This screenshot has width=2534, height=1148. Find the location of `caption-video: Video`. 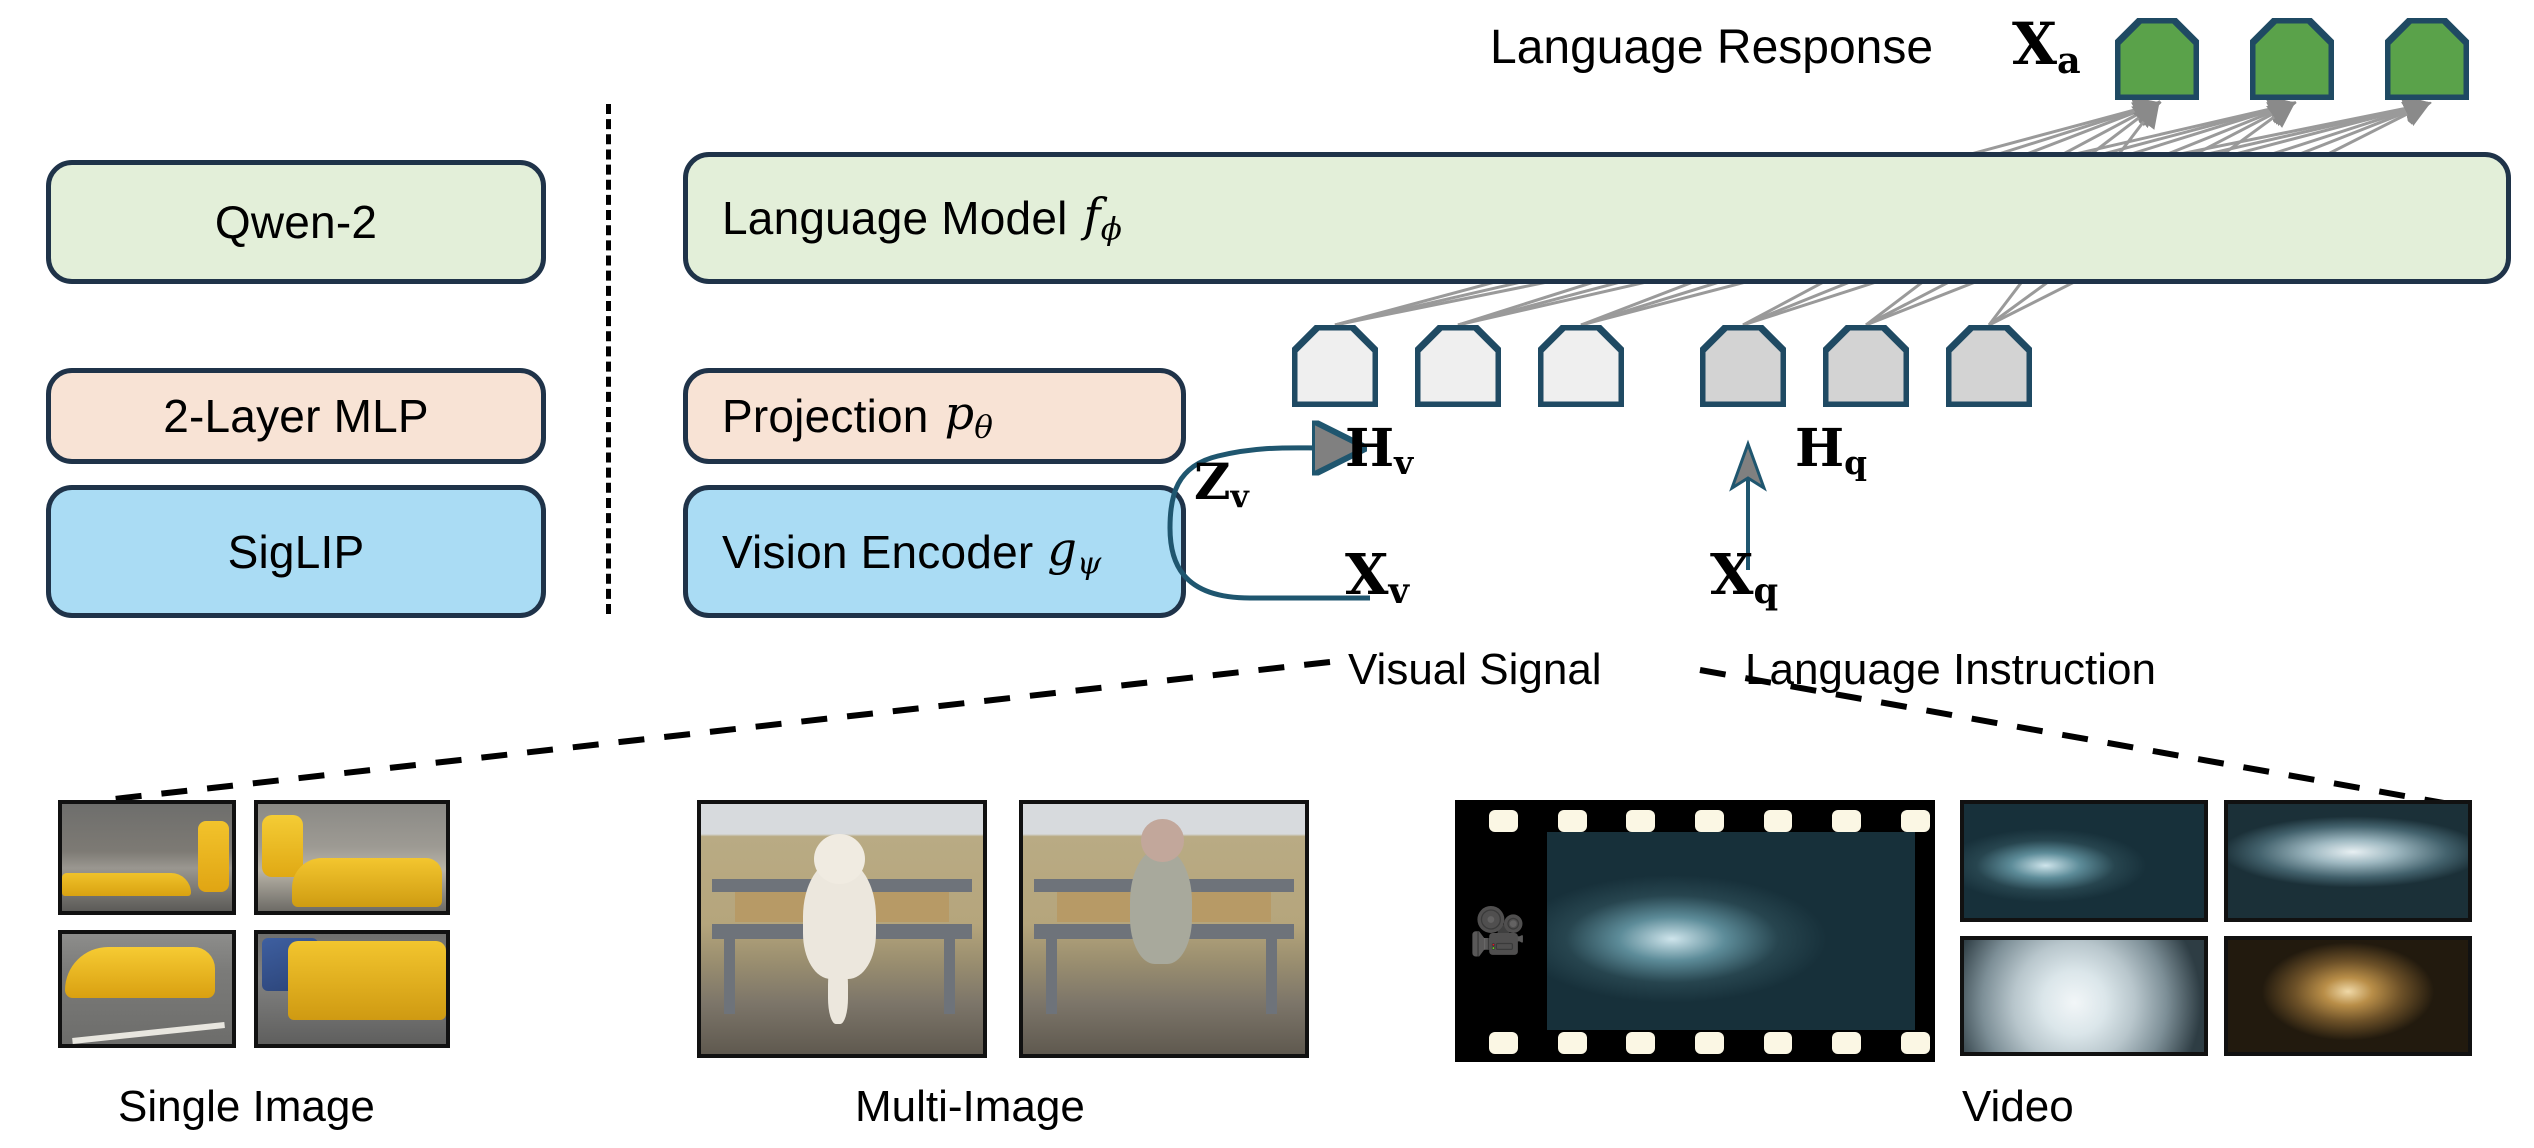

caption-video: Video is located at coordinates (2018, 1106).